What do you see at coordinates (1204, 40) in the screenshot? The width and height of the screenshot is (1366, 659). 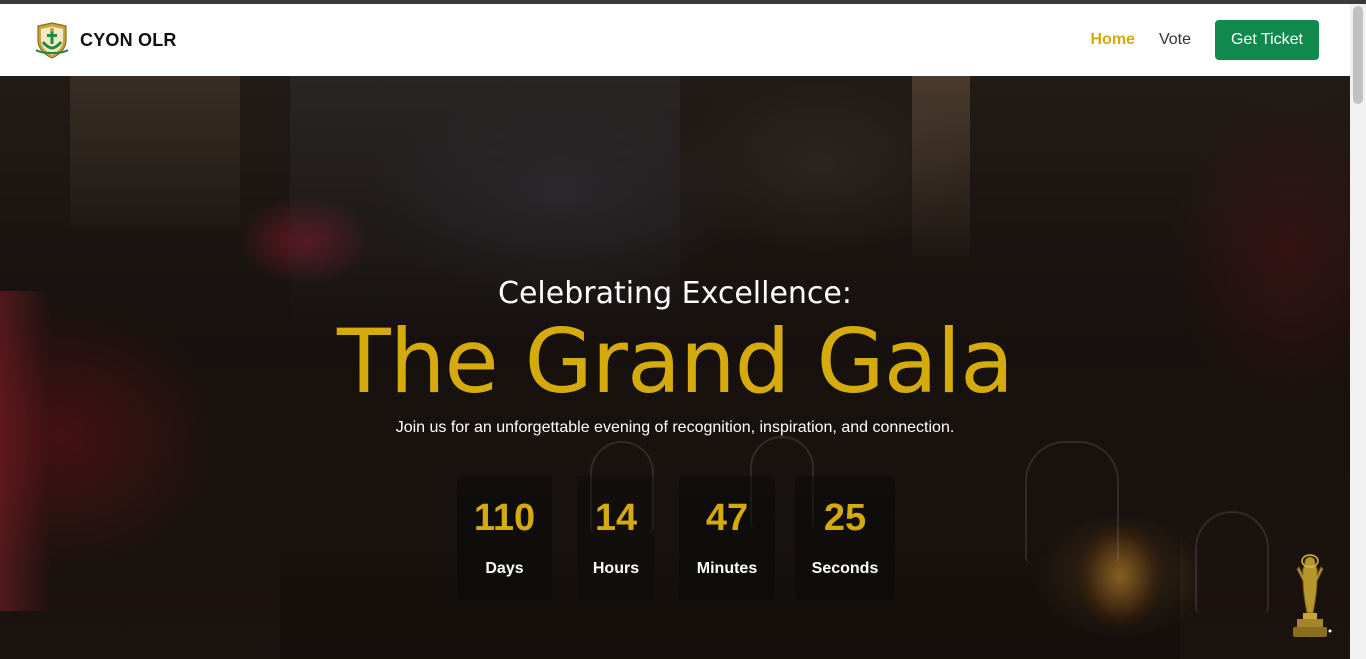 I see `nav-links: Home Vote Get Ticket` at bounding box center [1204, 40].